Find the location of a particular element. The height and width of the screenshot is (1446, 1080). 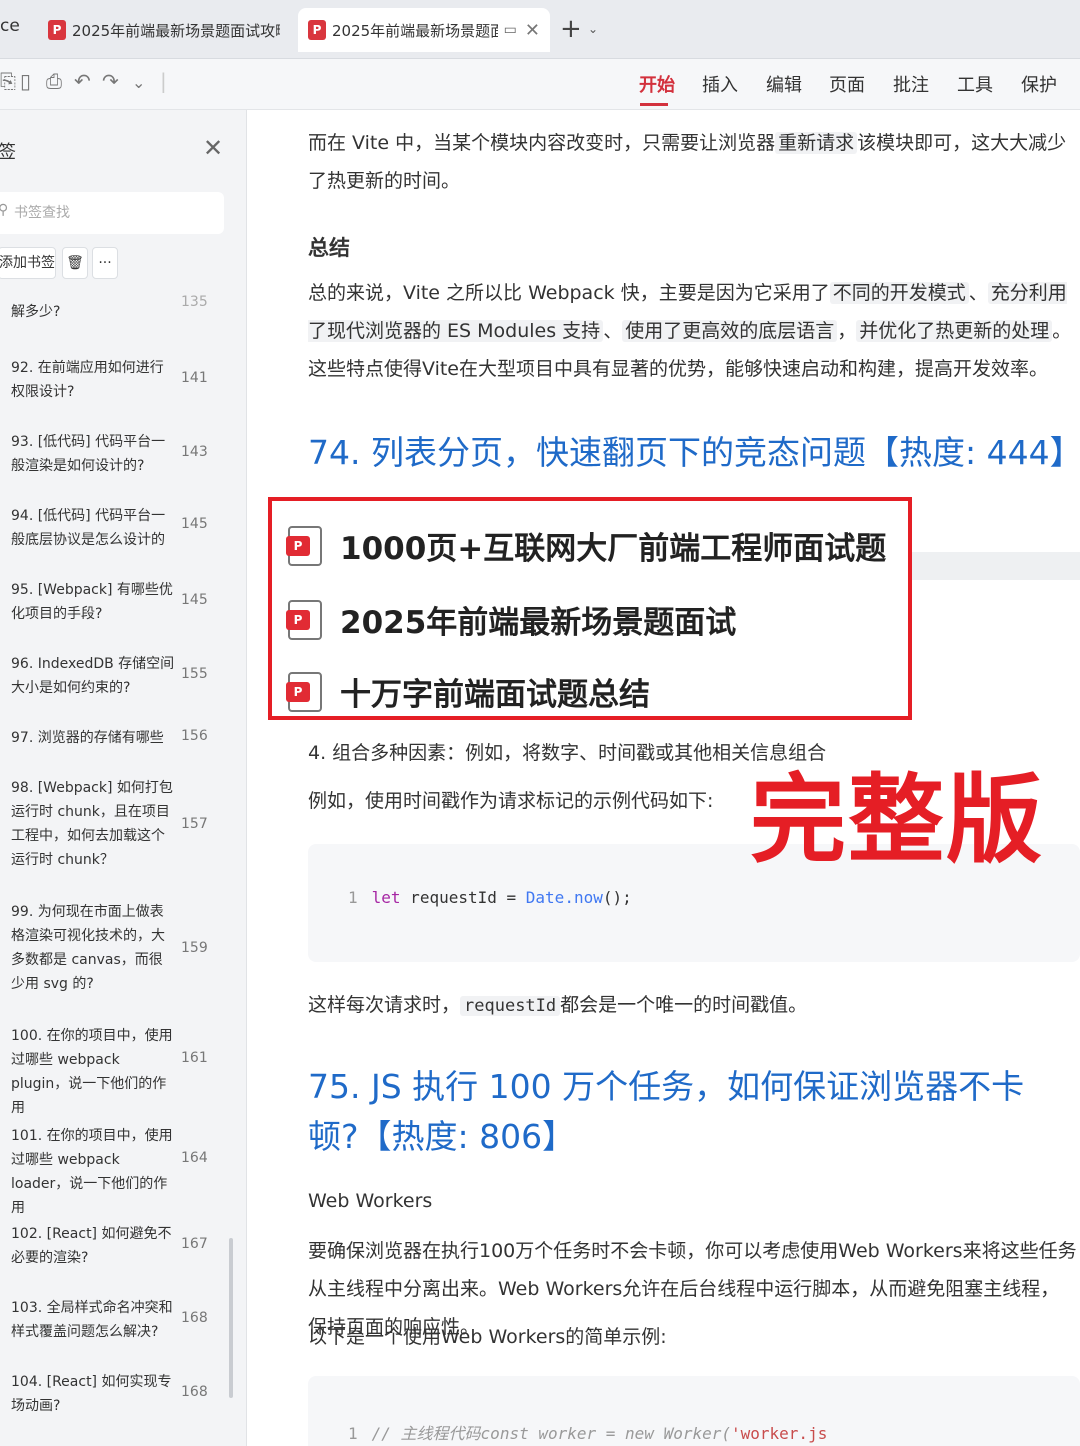

trash-icon: 🗑 is located at coordinates (75, 263).